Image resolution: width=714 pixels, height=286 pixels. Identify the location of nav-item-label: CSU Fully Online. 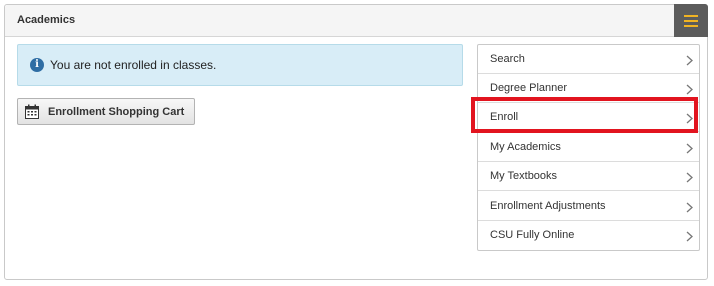
(532, 235).